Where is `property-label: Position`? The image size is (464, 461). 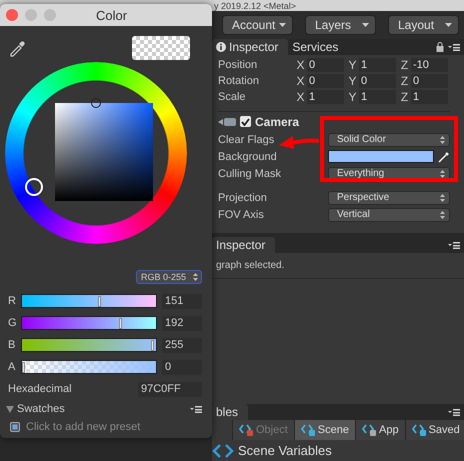 property-label: Position is located at coordinates (238, 65).